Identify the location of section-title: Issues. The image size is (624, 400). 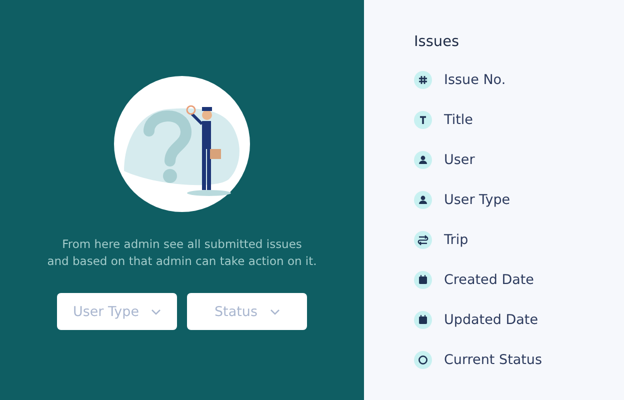
(437, 42).